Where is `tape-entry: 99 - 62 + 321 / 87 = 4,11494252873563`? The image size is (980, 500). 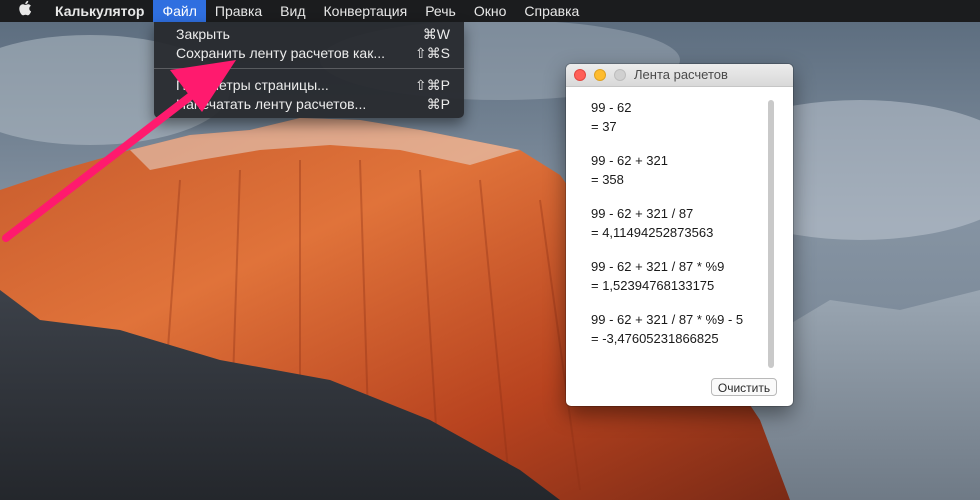 tape-entry: 99 - 62 + 321 / 87 = 4,11494252873563 is located at coordinates (686, 230).